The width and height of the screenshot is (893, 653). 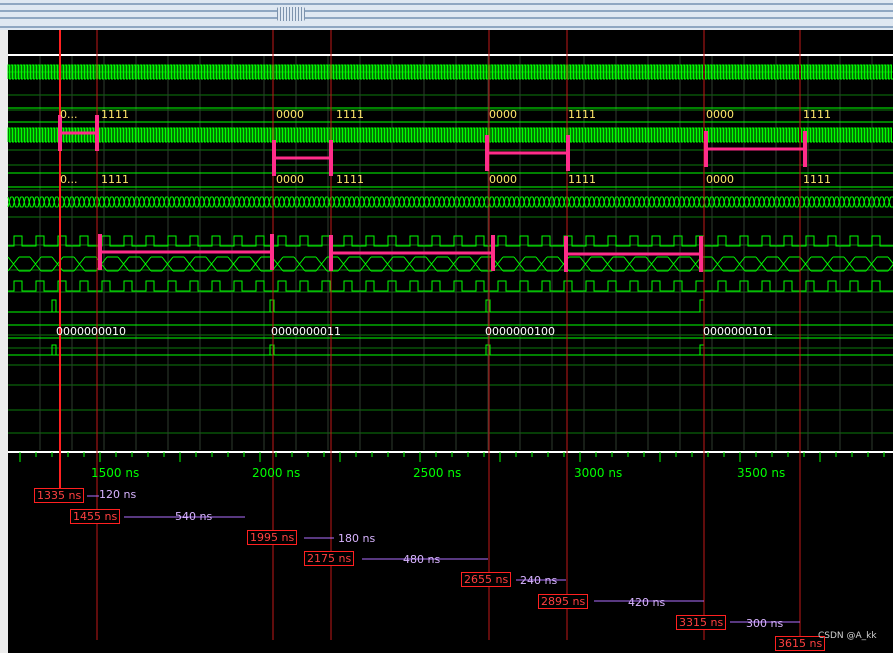 I want to click on cursor-time-label: 1335 ns, so click(x=59, y=495).